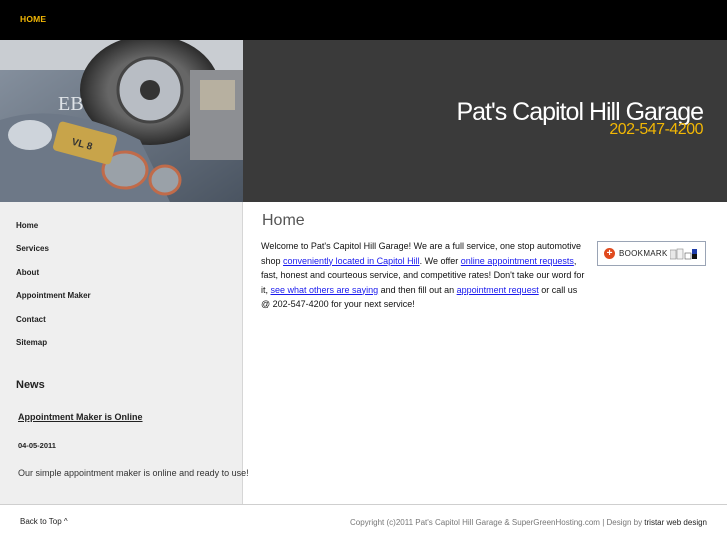 This screenshot has width=727, height=545. What do you see at coordinates (30, 385) in the screenshot?
I see `news-heading: News` at bounding box center [30, 385].